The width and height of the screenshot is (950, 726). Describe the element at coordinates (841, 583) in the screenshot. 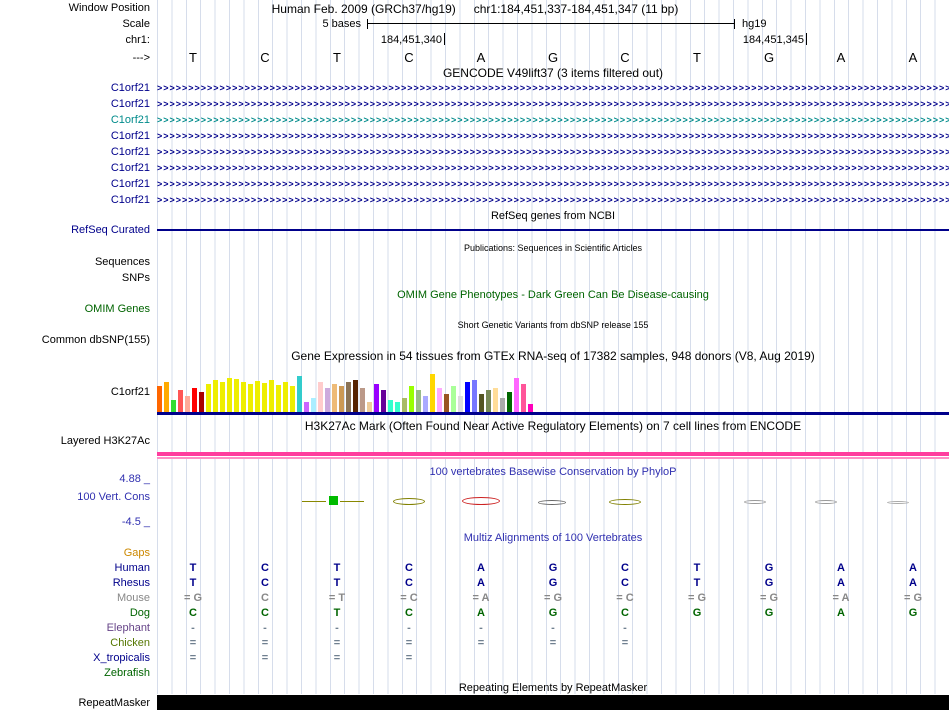

I see `alignment-base: A` at that location.